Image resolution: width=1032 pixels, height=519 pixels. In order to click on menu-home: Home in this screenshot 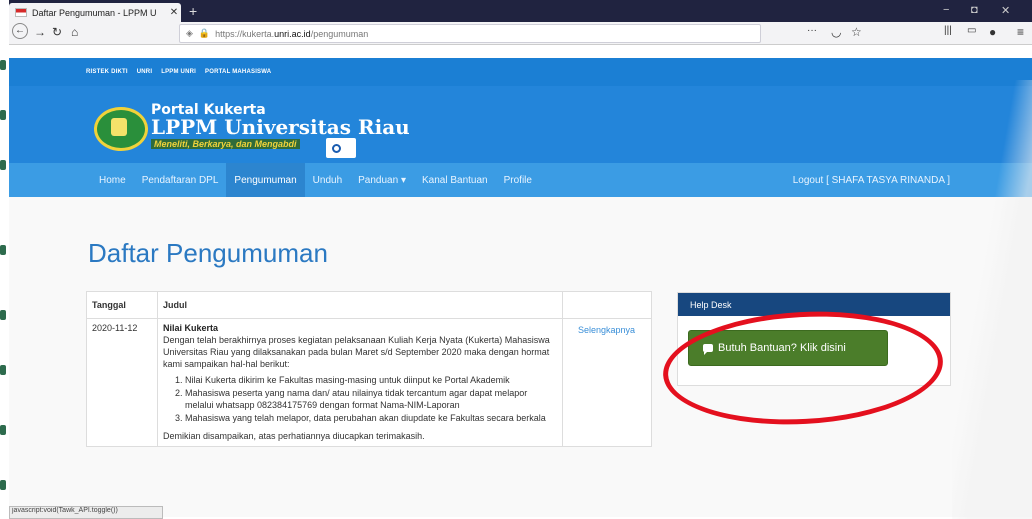, I will do `click(112, 180)`.